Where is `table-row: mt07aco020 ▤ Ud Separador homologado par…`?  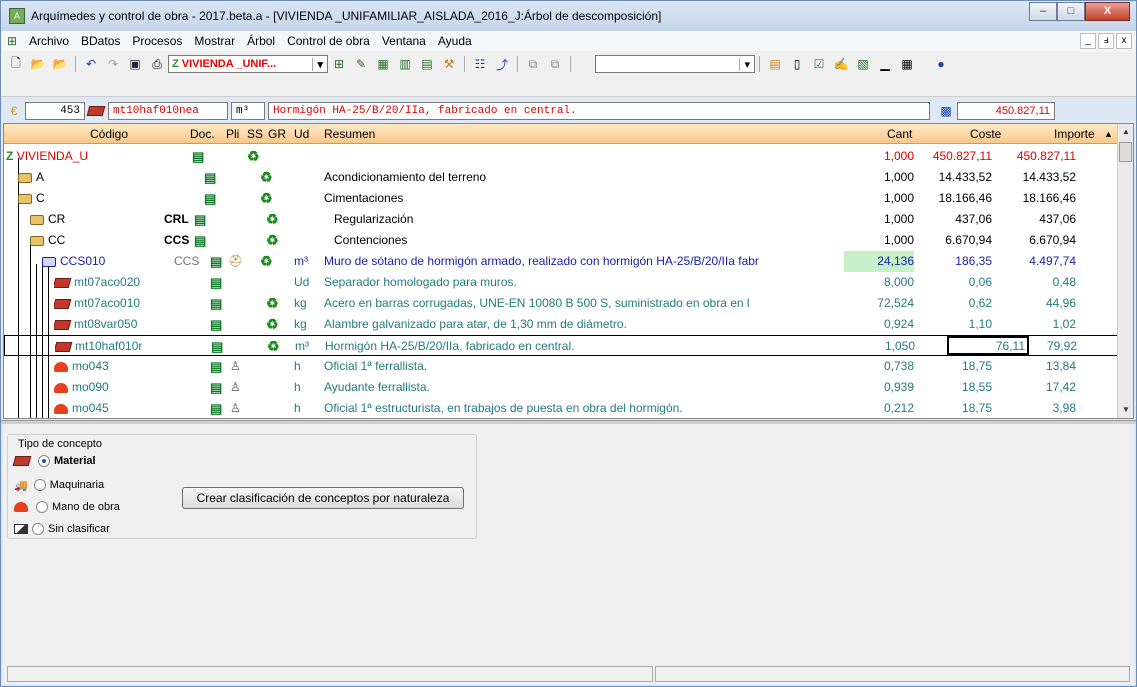
table-row: mt07aco020 ▤ Ud Separador homologado par… is located at coordinates (561, 282).